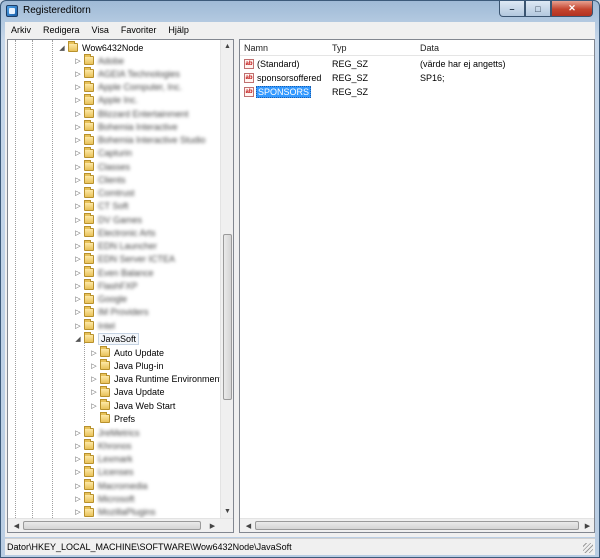 The height and width of the screenshot is (558, 600). I want to click on tree-node: ▷ Even Balance, so click(114, 272).